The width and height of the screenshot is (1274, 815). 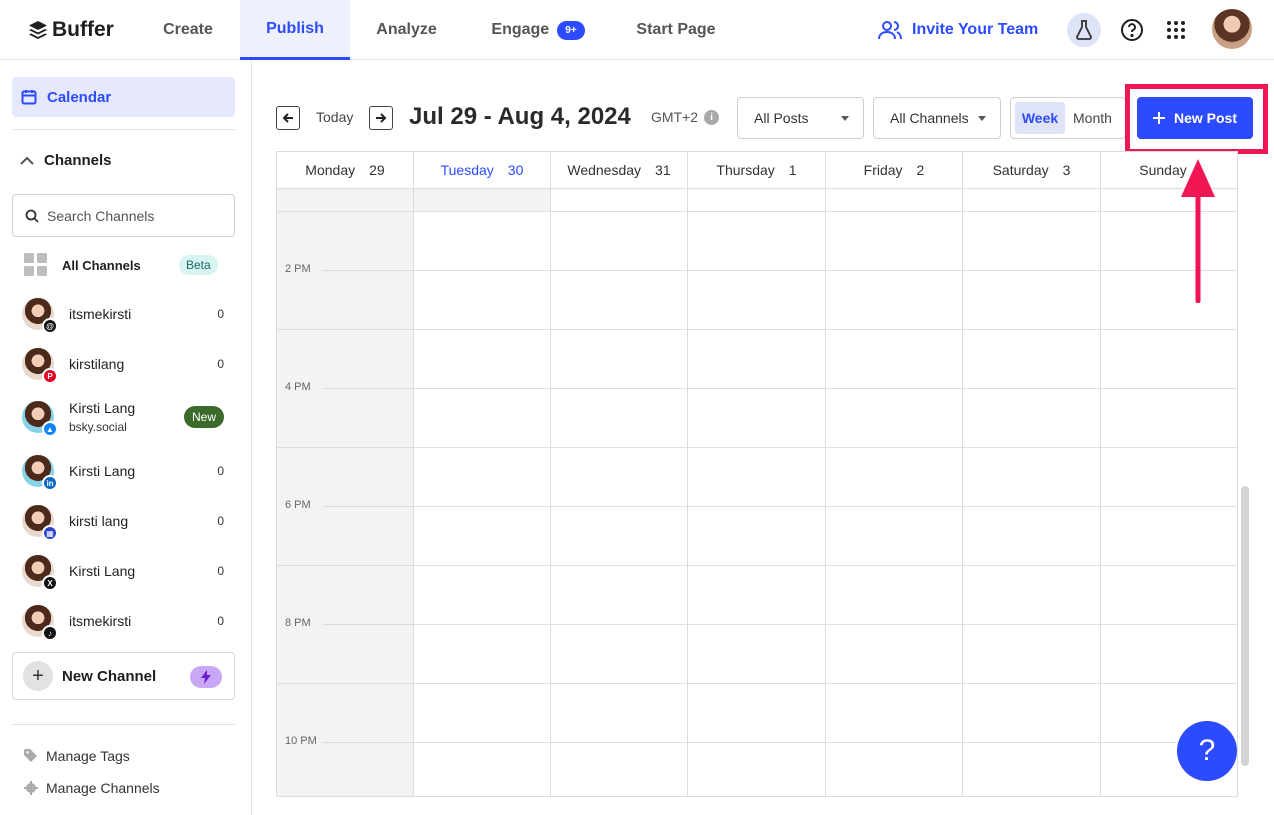 What do you see at coordinates (50, 429) in the screenshot?
I see `bluesky-icon: ▲` at bounding box center [50, 429].